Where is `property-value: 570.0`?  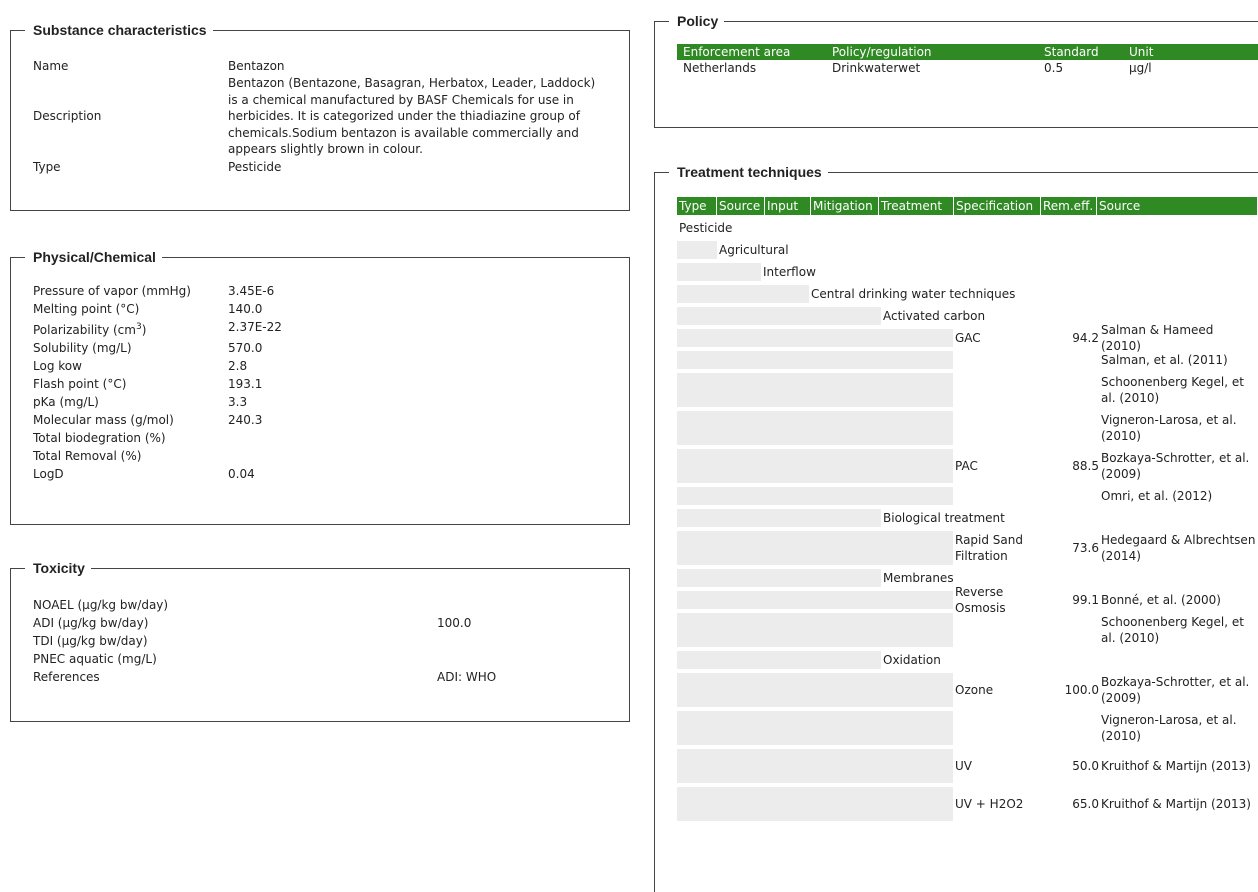
property-value: 570.0 is located at coordinates (245, 348).